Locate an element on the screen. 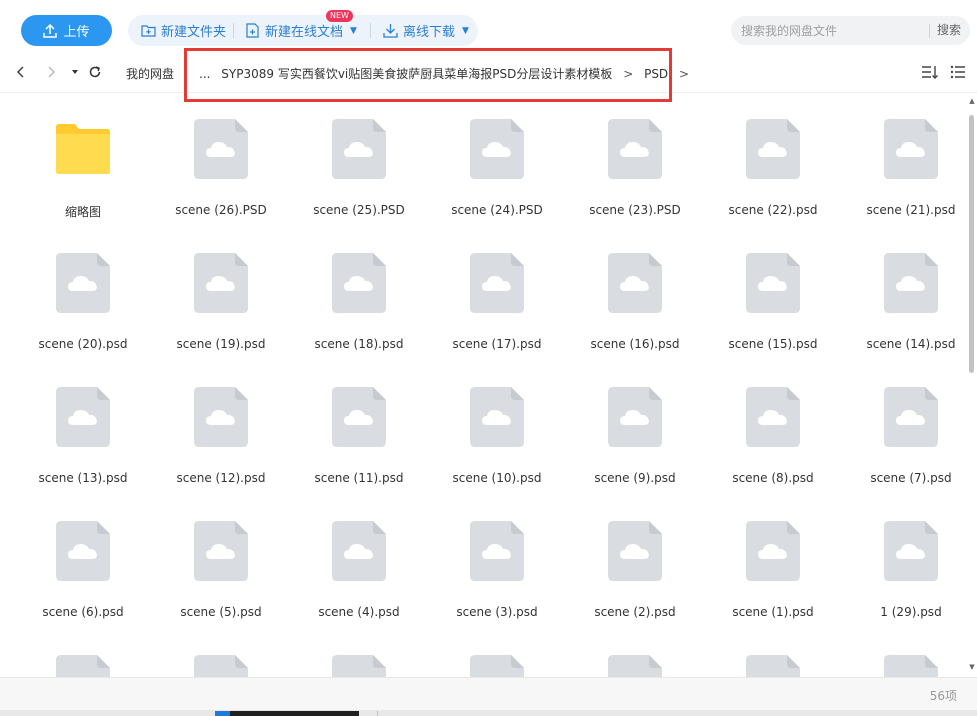 The image size is (977, 716). file-item: scene (23).PSD is located at coordinates (635, 155).